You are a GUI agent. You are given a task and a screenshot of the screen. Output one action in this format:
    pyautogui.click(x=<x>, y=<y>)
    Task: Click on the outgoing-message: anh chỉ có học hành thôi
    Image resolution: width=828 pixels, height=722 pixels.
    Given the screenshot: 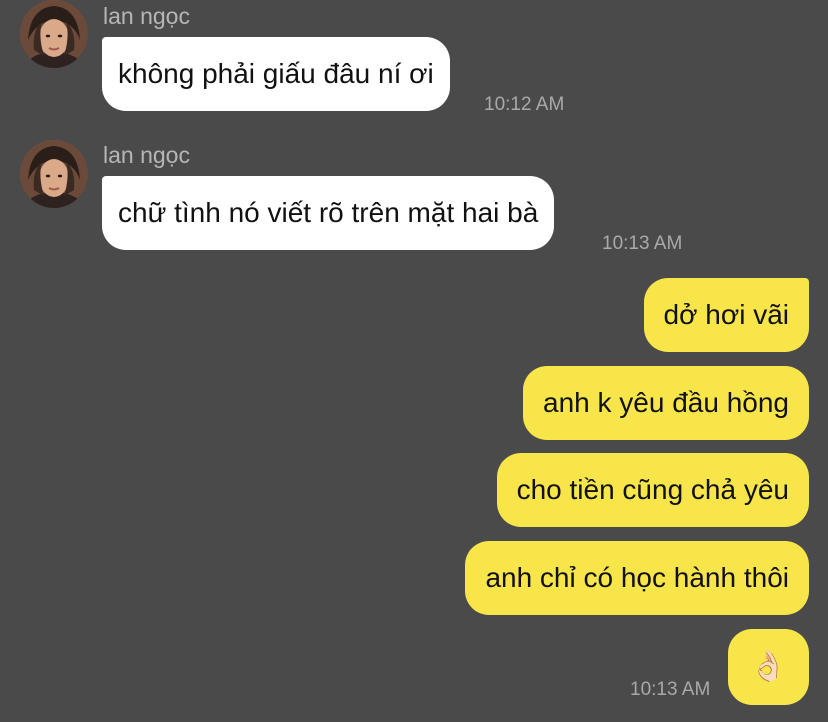 What is the action you would take?
    pyautogui.click(x=637, y=578)
    